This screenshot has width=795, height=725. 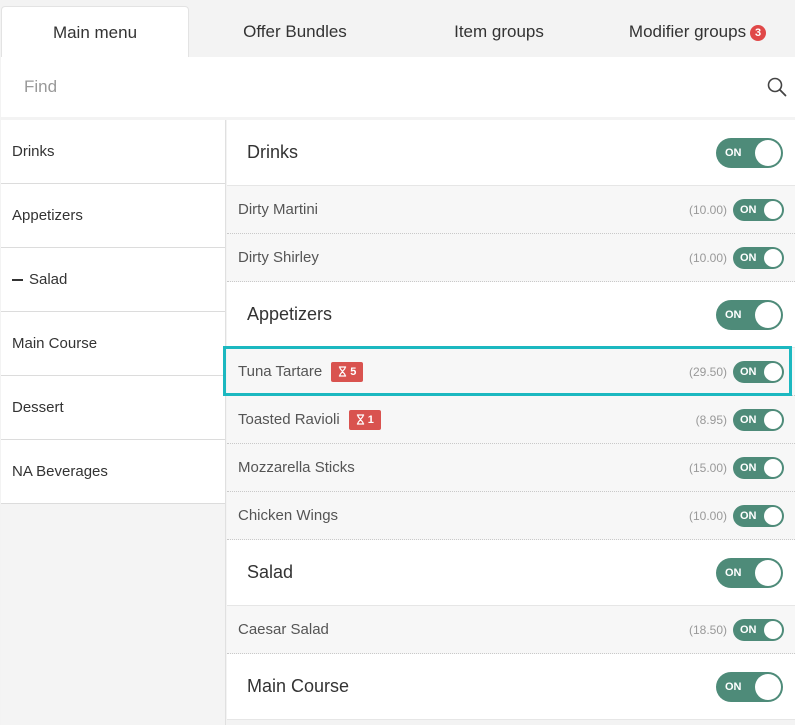 What do you see at coordinates (289, 419) in the screenshot?
I see `item-name: Toasted Ravioli` at bounding box center [289, 419].